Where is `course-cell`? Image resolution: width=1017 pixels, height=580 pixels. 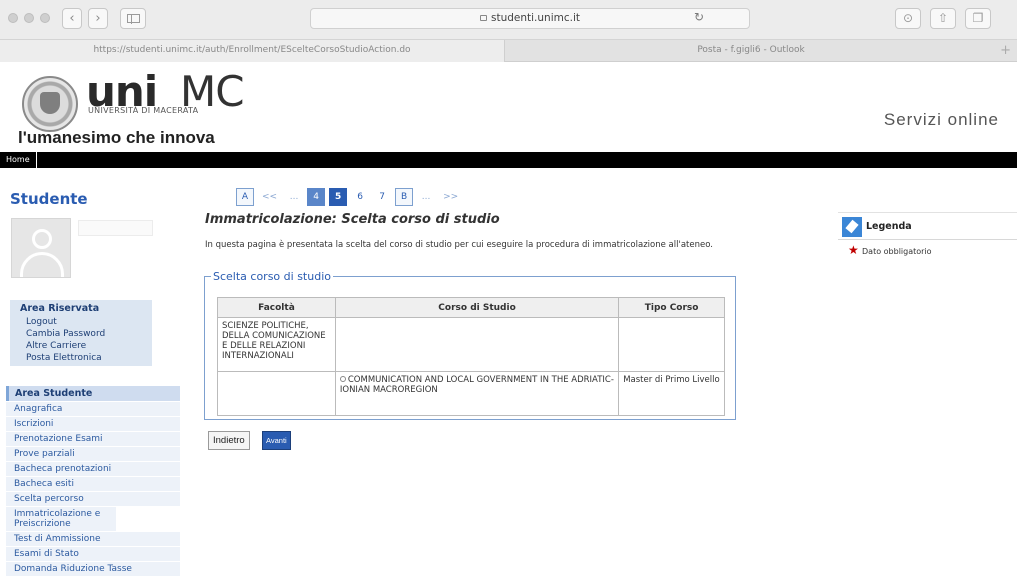
course-cell is located at coordinates (477, 344).